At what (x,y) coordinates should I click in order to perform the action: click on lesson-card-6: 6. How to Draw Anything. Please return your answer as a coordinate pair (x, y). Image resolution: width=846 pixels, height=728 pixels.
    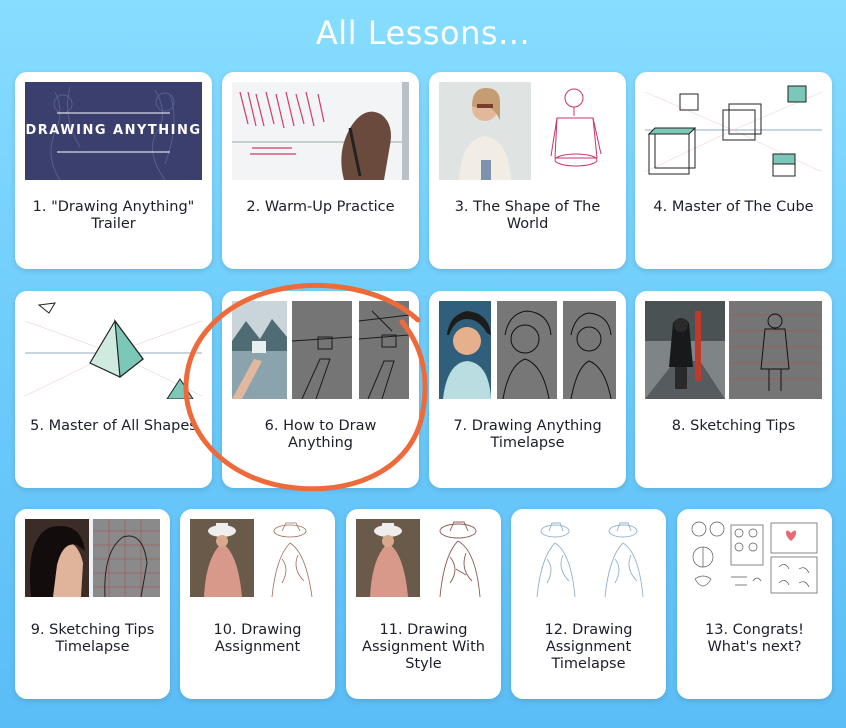
    Looking at the image, I should click on (320, 389).